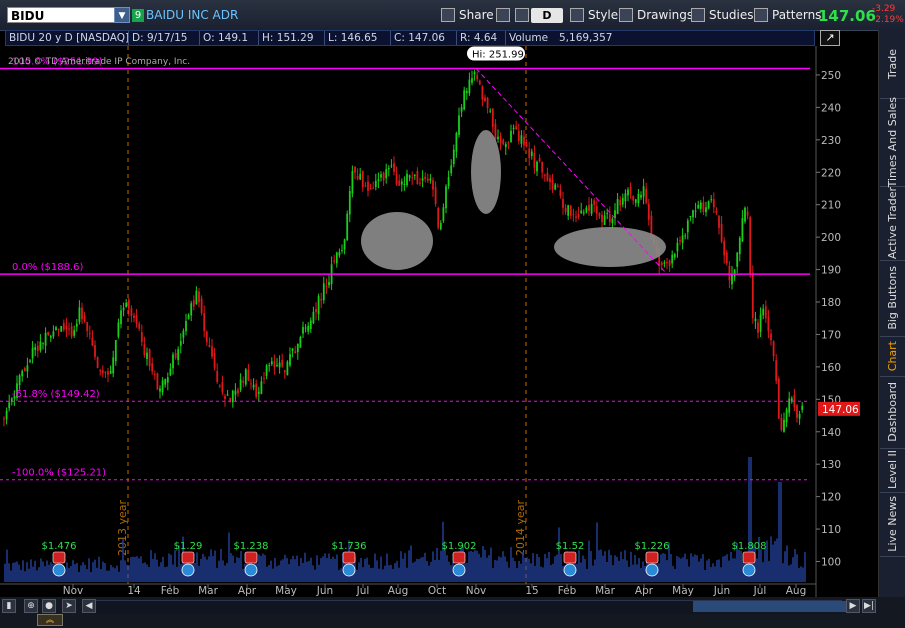 The width and height of the screenshot is (905, 628). I want to click on pattern-ellipse-annotation, so click(610, 247).